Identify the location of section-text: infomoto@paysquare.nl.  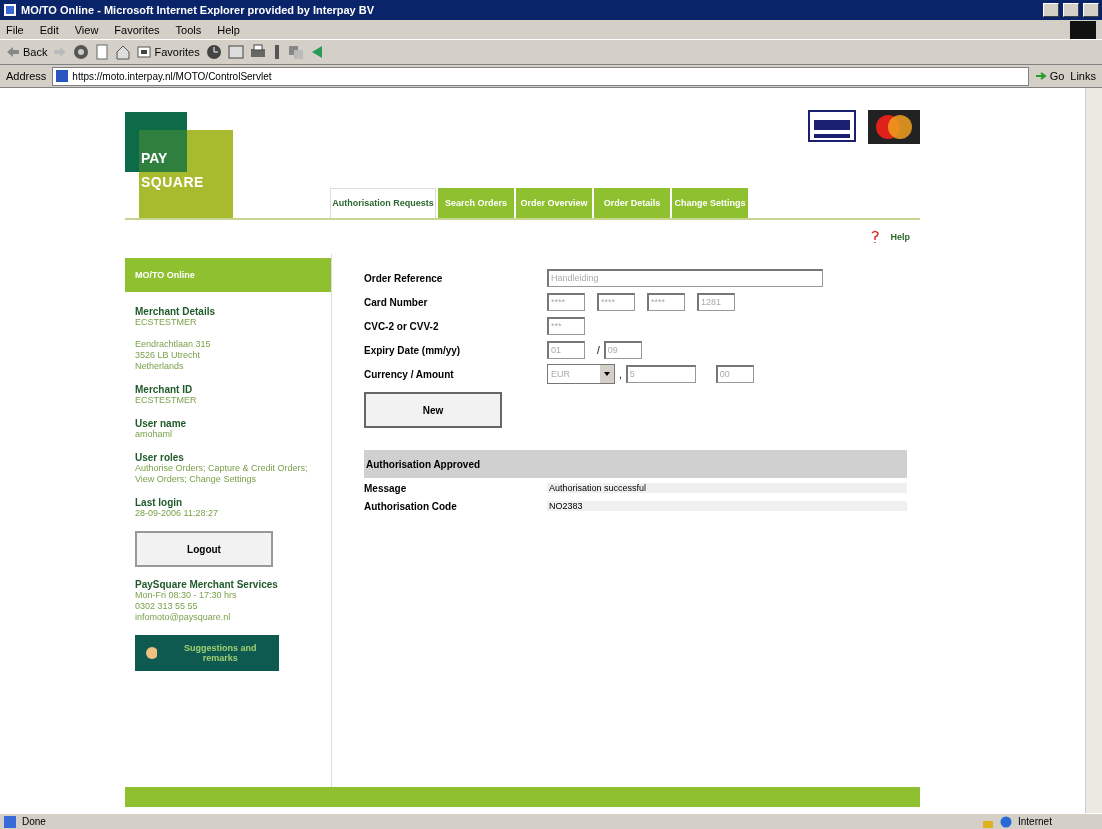
(183, 617).